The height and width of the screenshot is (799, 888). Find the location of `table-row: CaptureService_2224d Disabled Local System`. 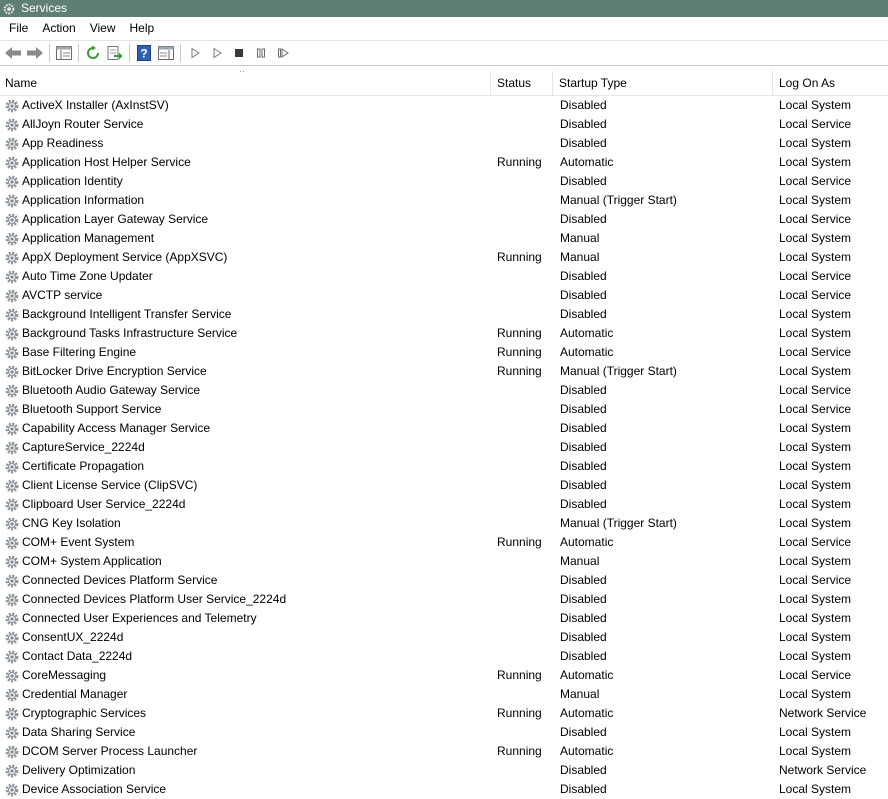

table-row: CaptureService_2224d Disabled Local System is located at coordinates (444, 447).